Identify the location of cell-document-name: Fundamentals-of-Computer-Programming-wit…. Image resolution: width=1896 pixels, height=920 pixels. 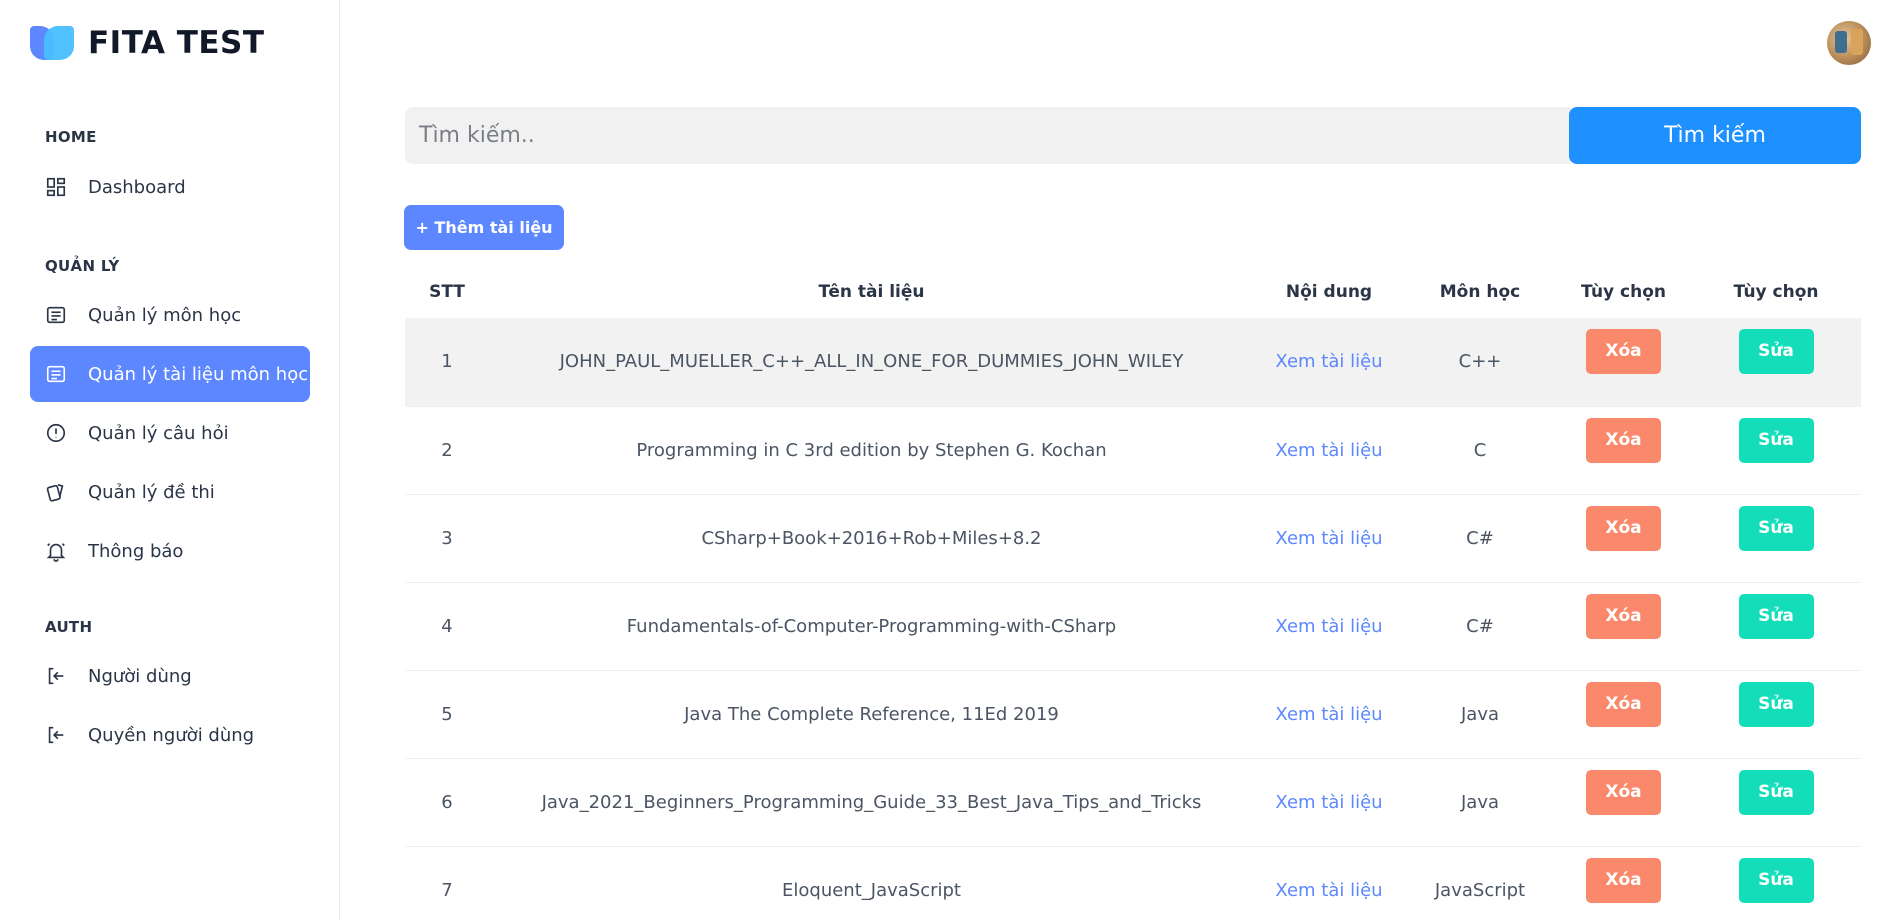
(871, 626).